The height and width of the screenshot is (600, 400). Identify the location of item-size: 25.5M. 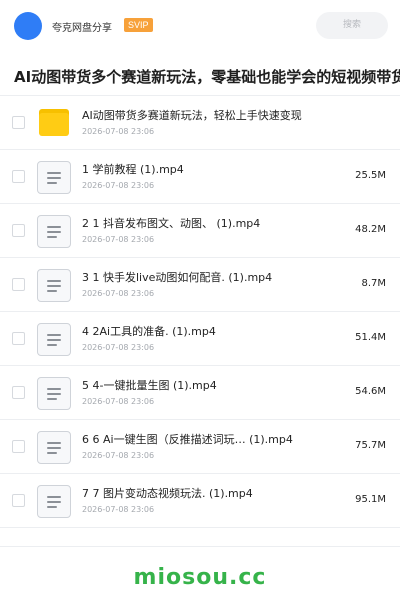
(370, 175).